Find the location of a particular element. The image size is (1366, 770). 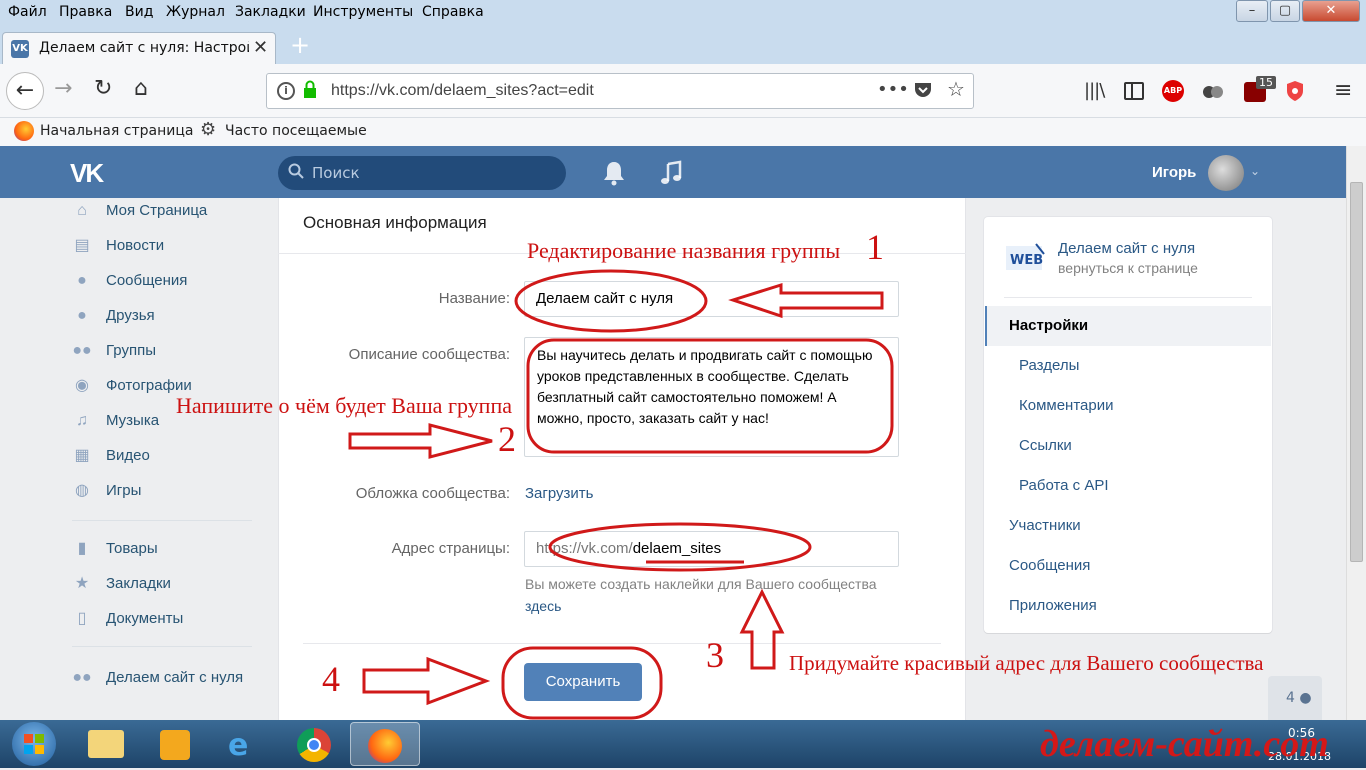

user-name: Игорь is located at coordinates (1174, 172).